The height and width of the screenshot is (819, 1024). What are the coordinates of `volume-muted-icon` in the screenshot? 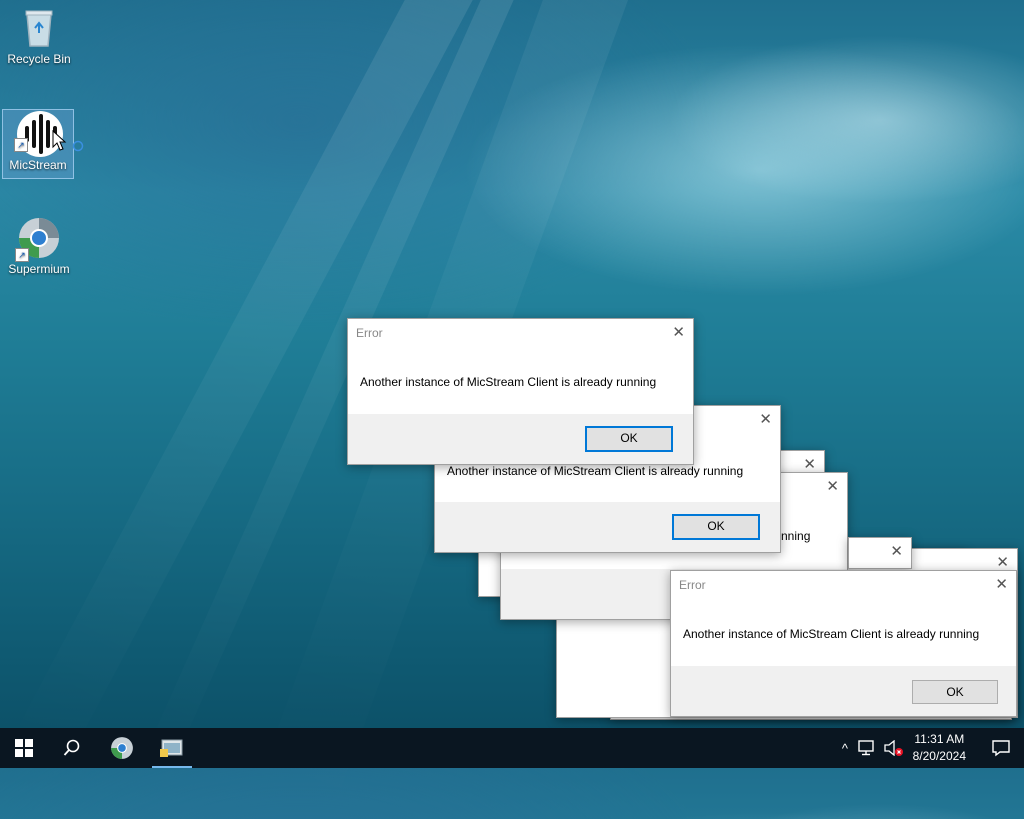 It's located at (894, 748).